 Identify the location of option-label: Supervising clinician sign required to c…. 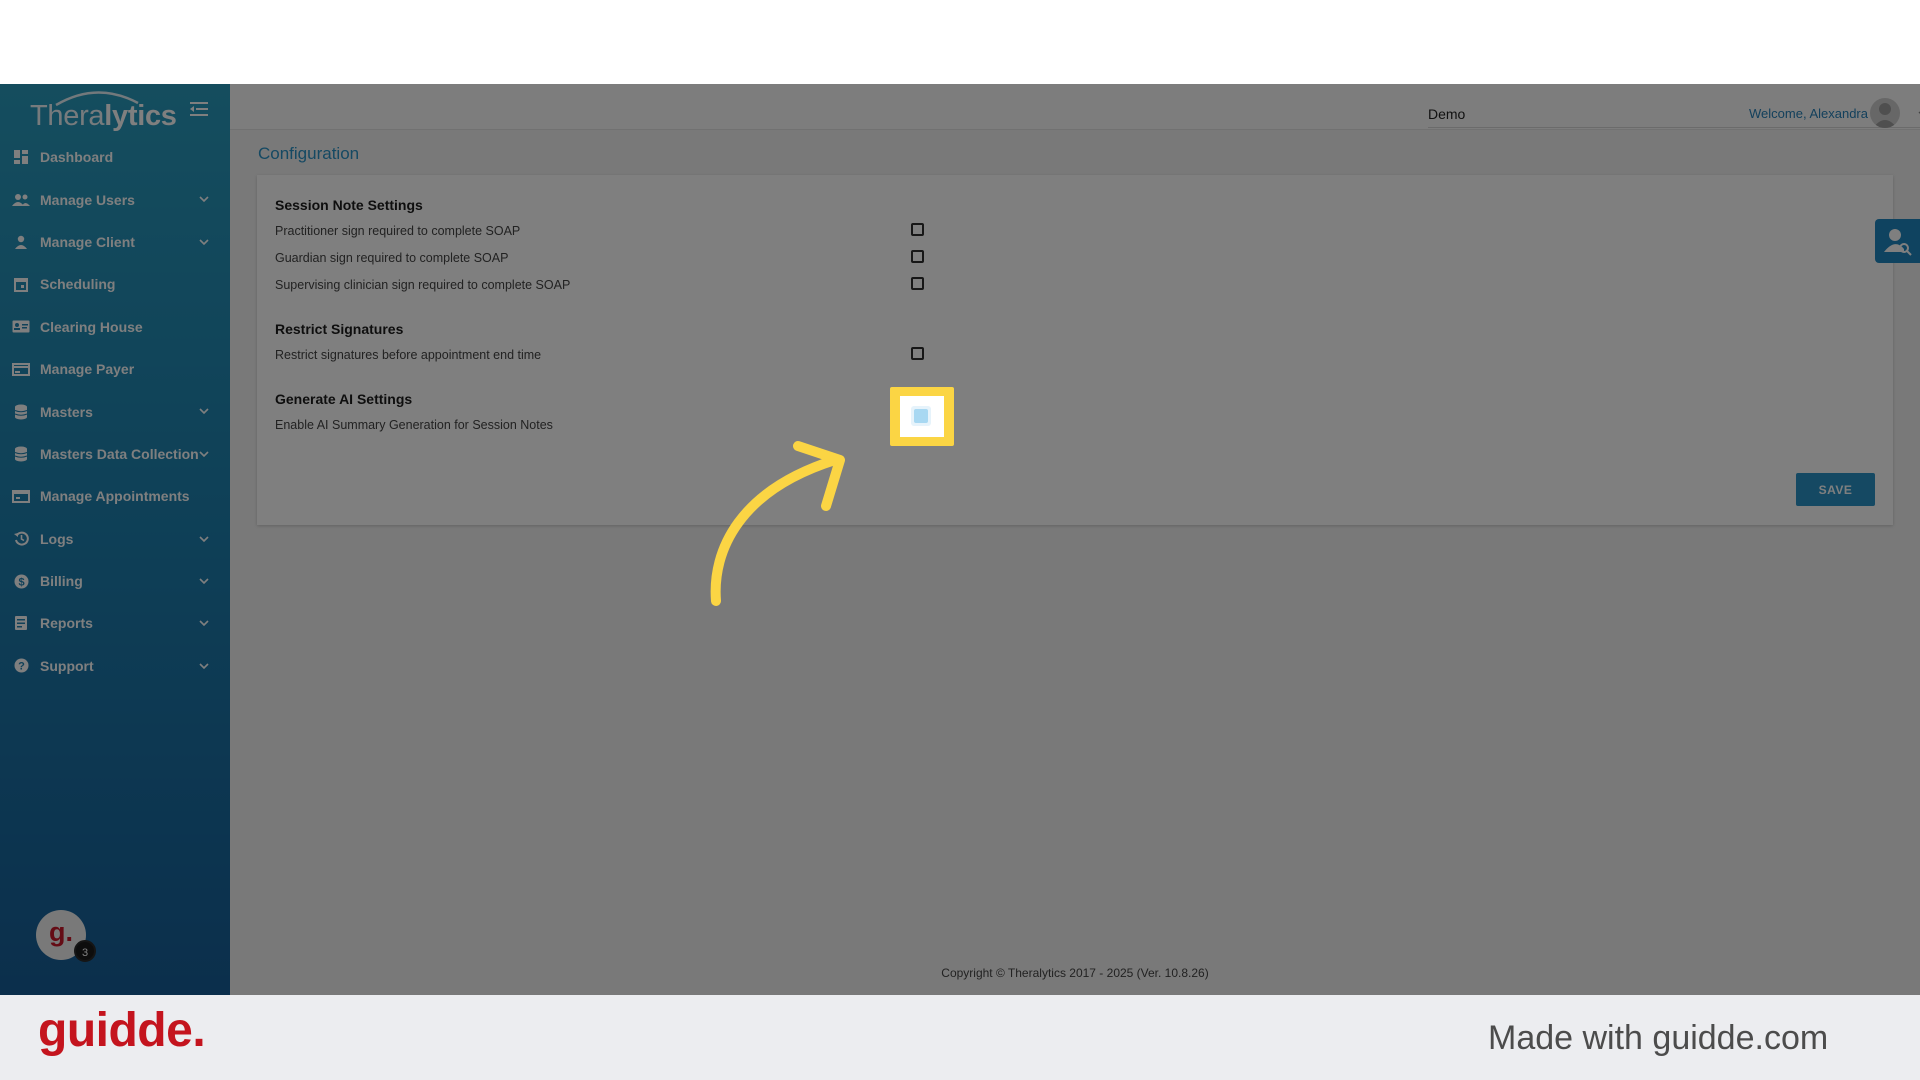
(423, 285).